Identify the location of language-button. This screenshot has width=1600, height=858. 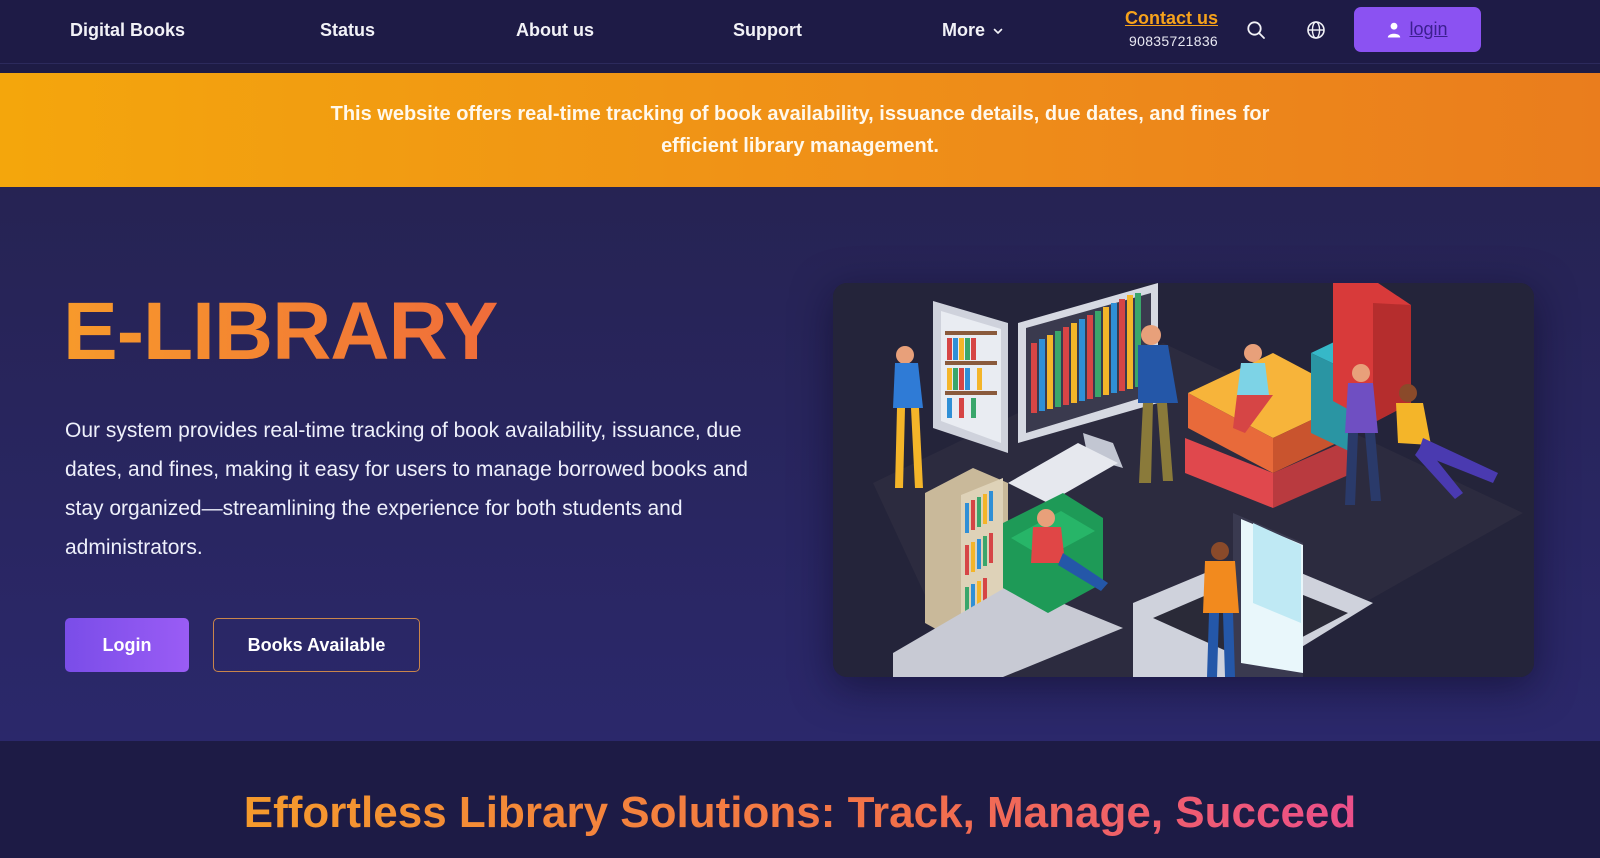
(1316, 30).